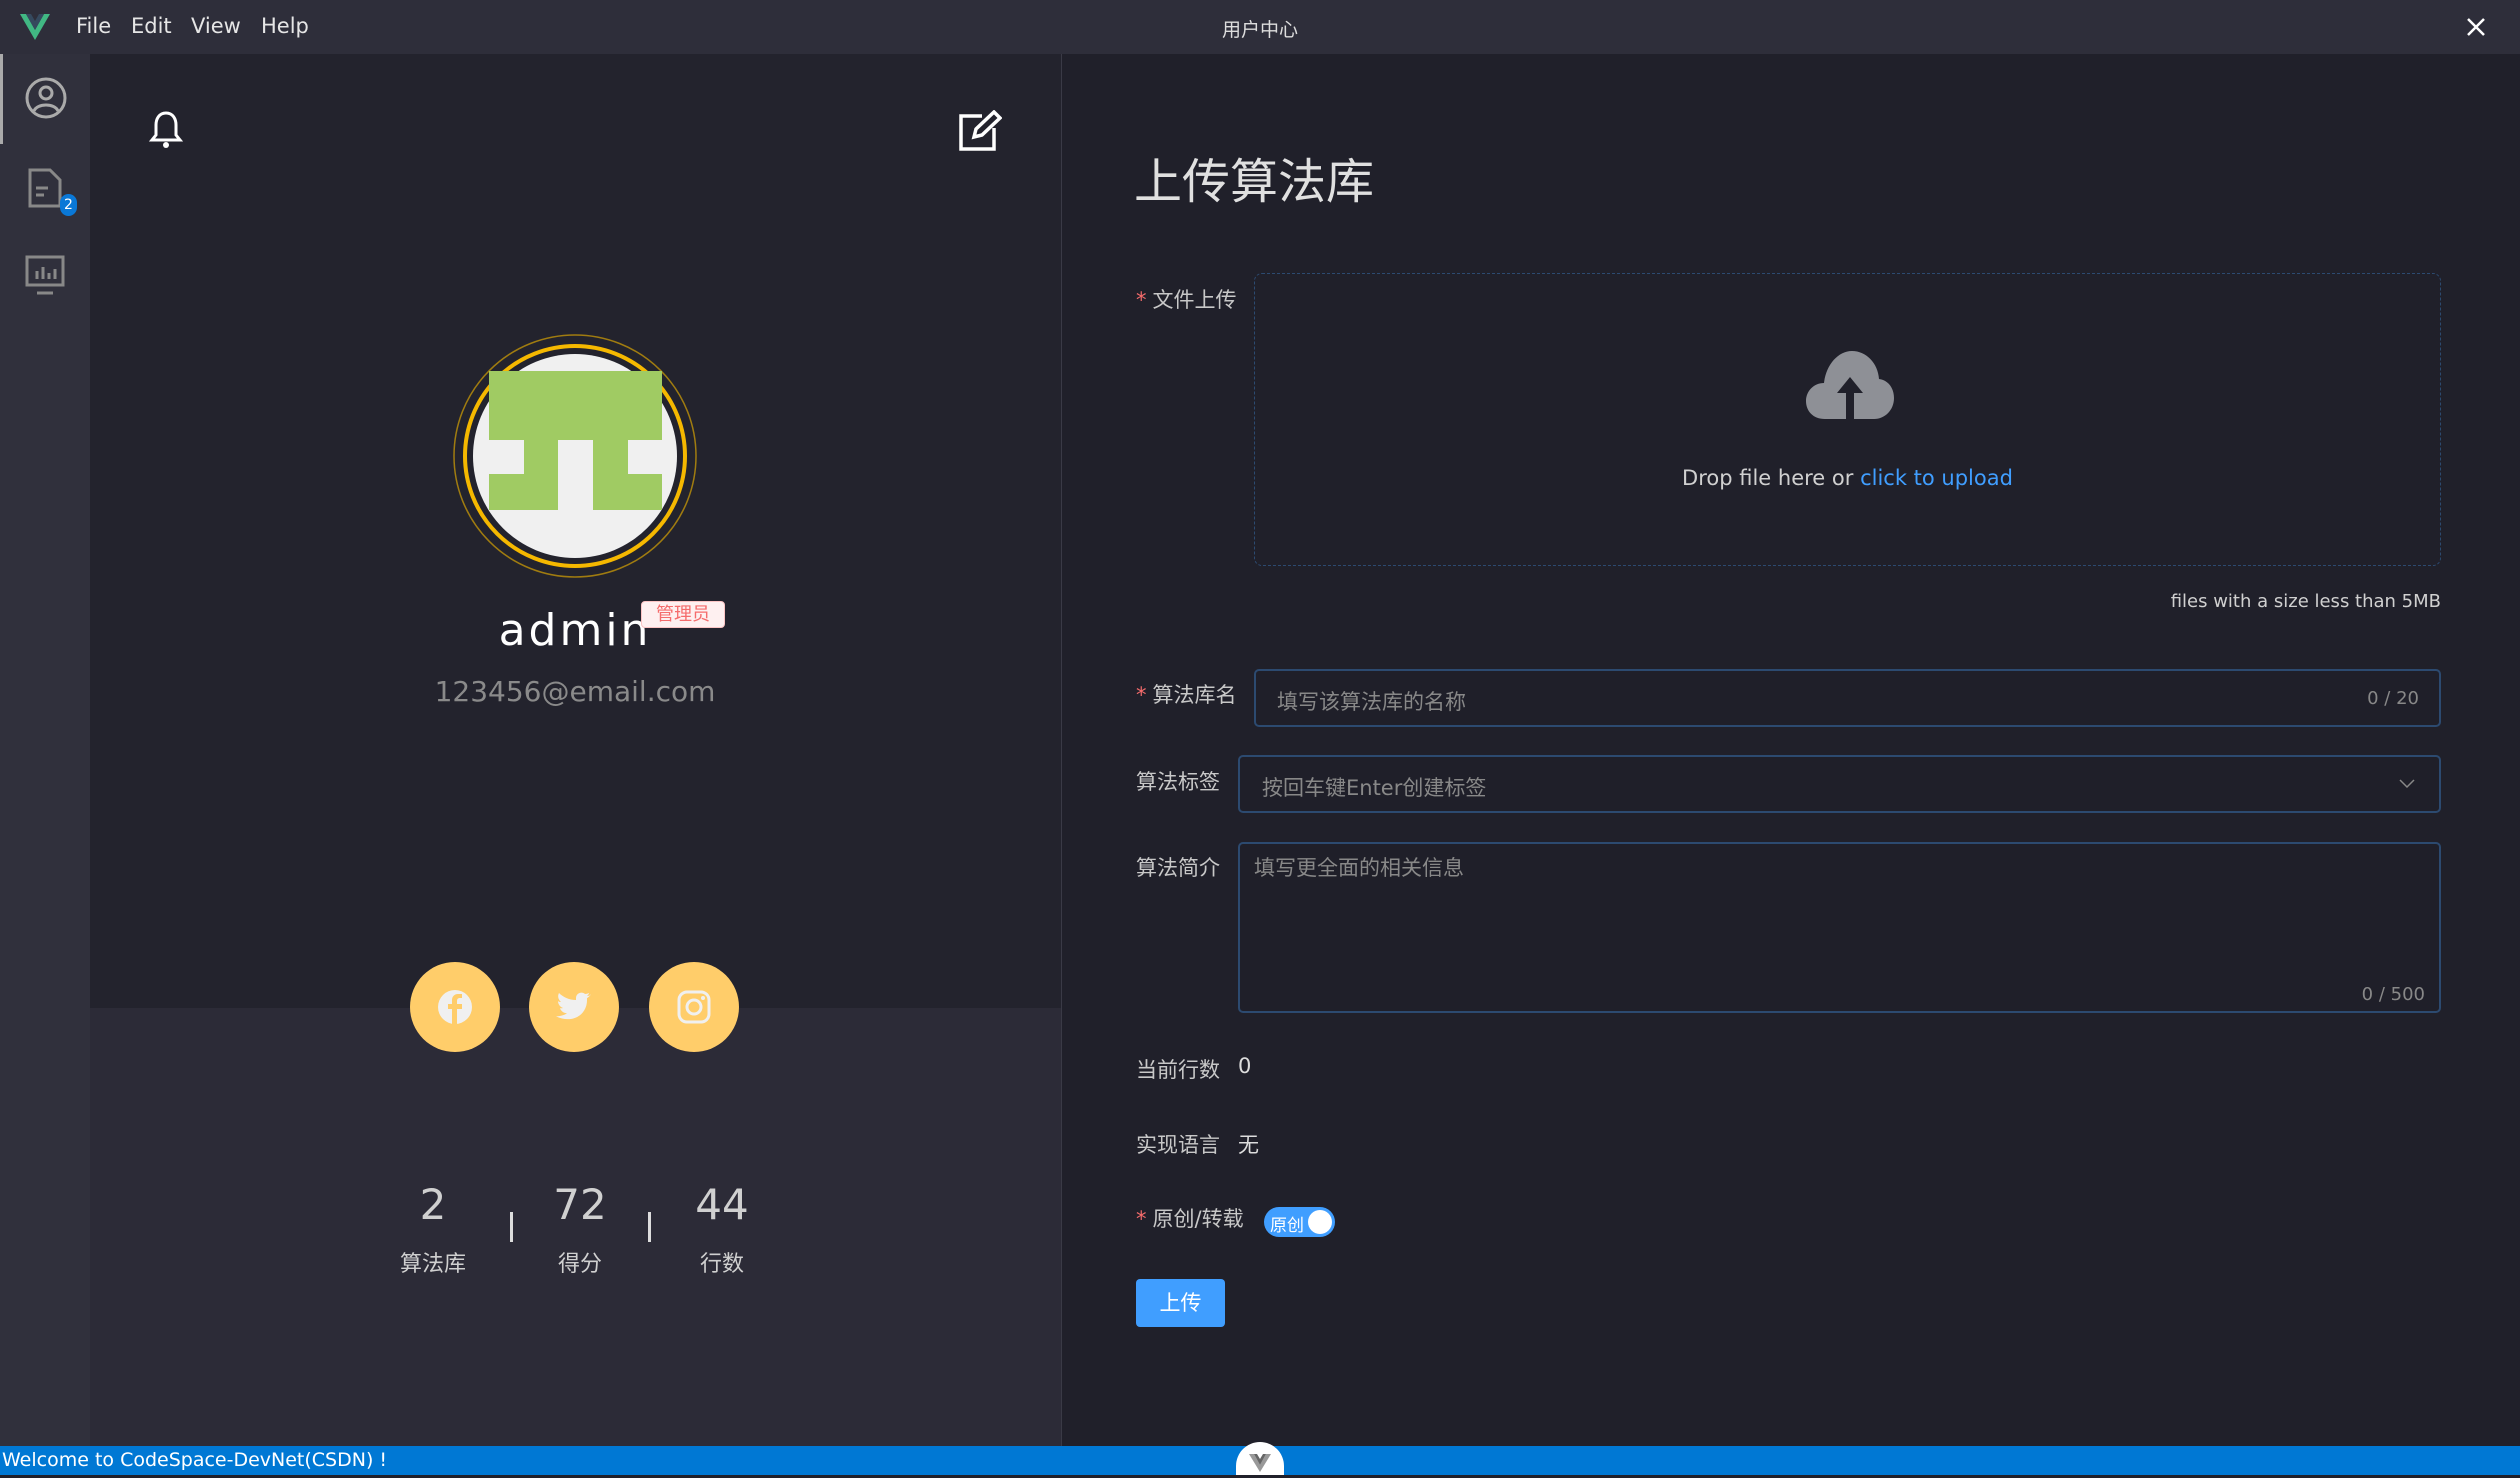 This screenshot has height=1478, width=2520. What do you see at coordinates (1248, 1145) in the screenshot?
I see `language-value: 无` at bounding box center [1248, 1145].